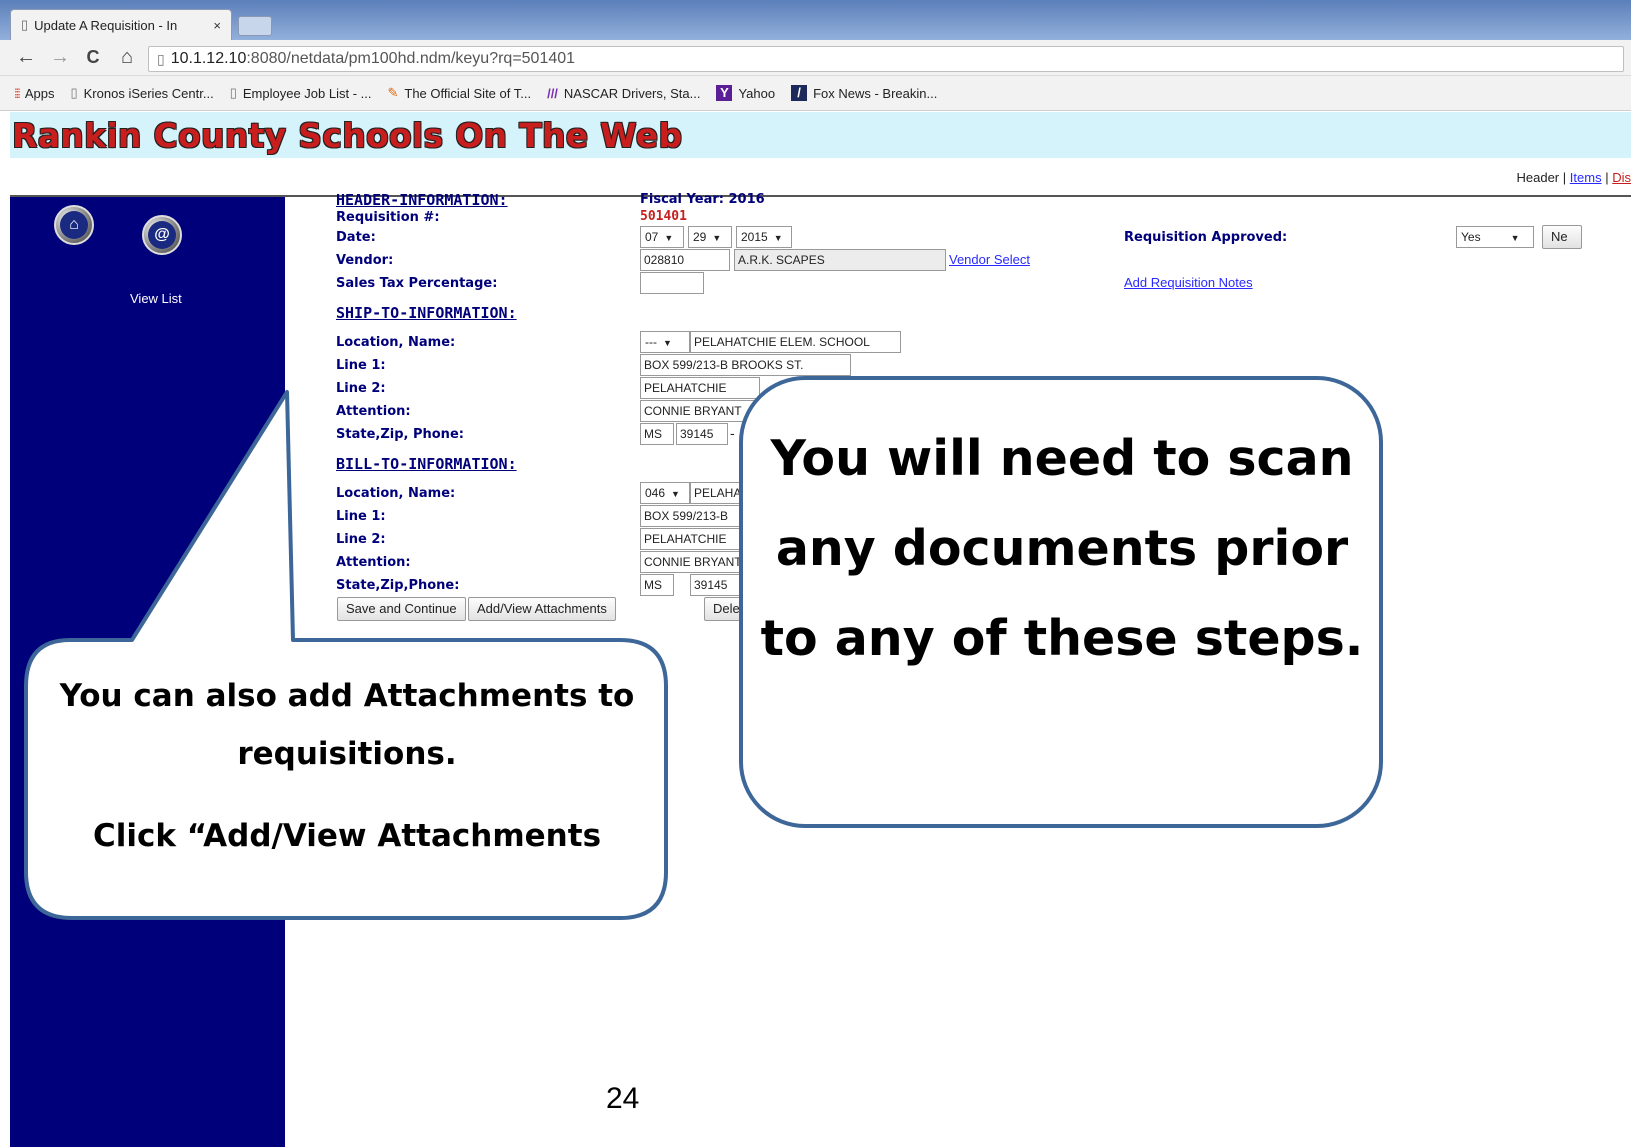 The height and width of the screenshot is (1147, 1631). I want to click on callout-left-line2: requisitions., so click(347, 754).